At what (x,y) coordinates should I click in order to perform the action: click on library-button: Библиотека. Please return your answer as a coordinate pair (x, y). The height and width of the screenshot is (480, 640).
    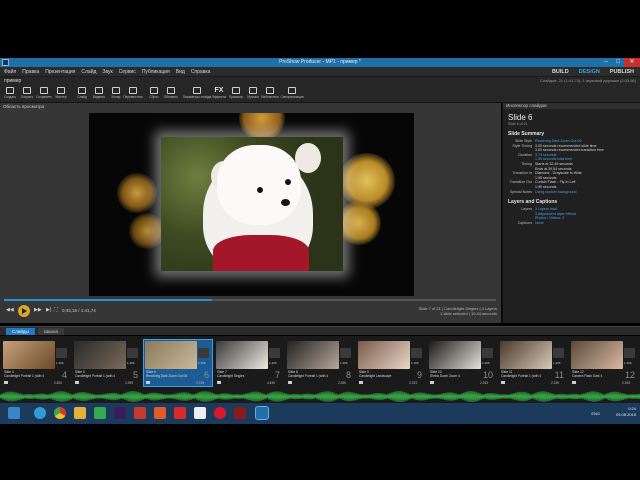
    Looking at the image, I should click on (270, 94).